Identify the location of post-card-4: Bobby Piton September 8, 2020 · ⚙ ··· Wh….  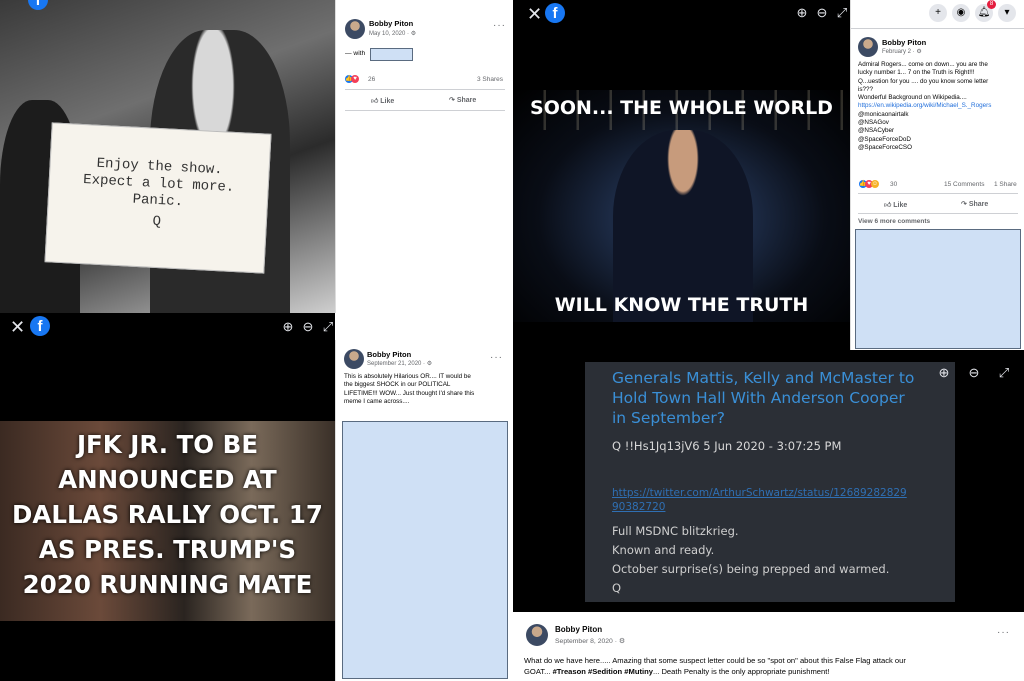
(768, 646).